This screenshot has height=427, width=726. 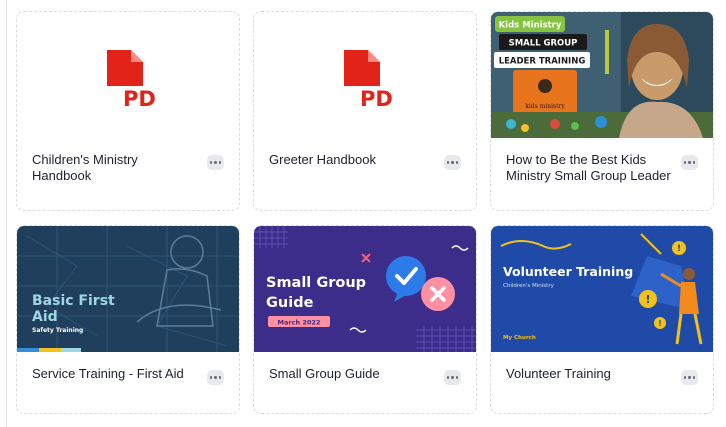 I want to click on card-title: Service Training - First Aid, so click(x=112, y=374).